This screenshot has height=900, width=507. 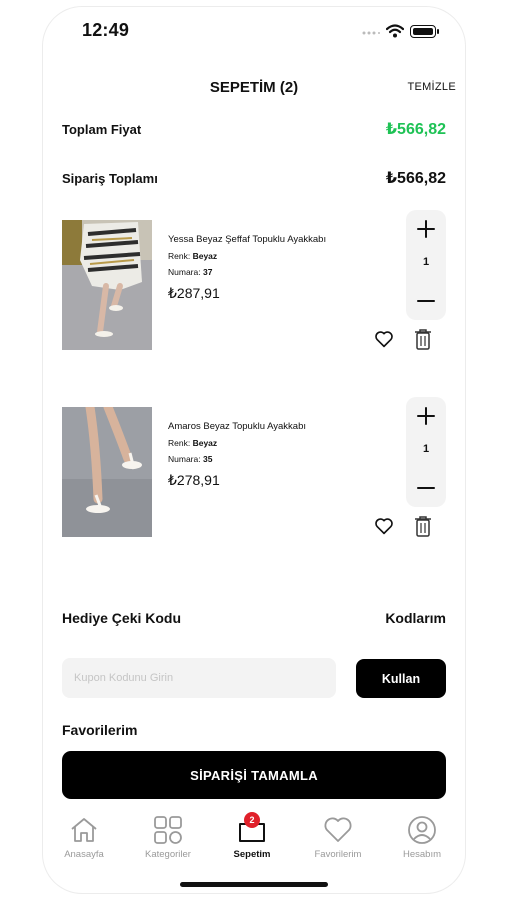 I want to click on tab-favorites: Favorilerim, so click(x=338, y=837).